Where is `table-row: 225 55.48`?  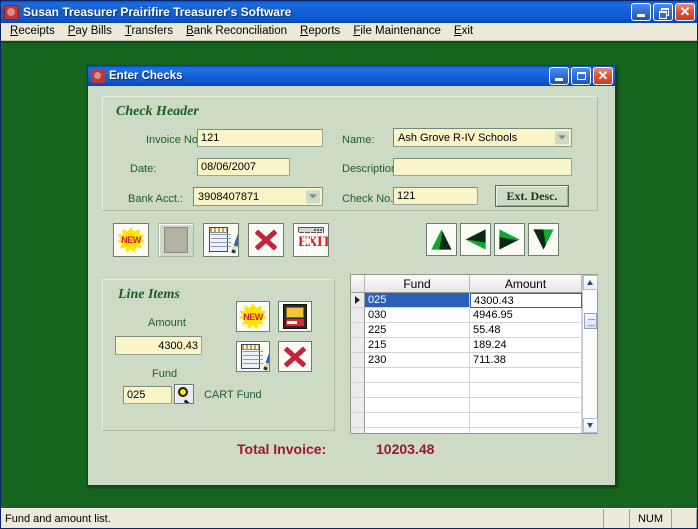 table-row: 225 55.48 is located at coordinates (466, 330).